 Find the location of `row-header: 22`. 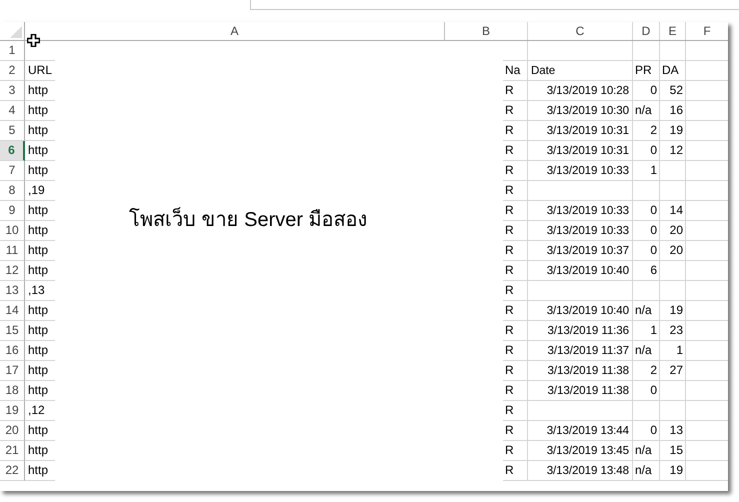

row-header: 22 is located at coordinates (12, 471).